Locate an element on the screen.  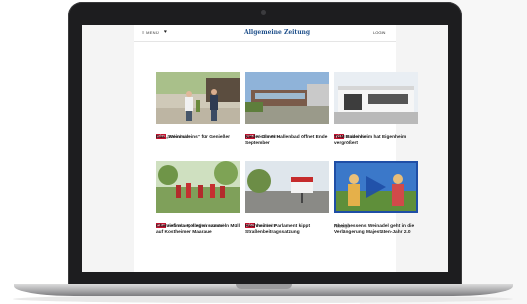
laptop-notch is located at coordinates (264, 286).